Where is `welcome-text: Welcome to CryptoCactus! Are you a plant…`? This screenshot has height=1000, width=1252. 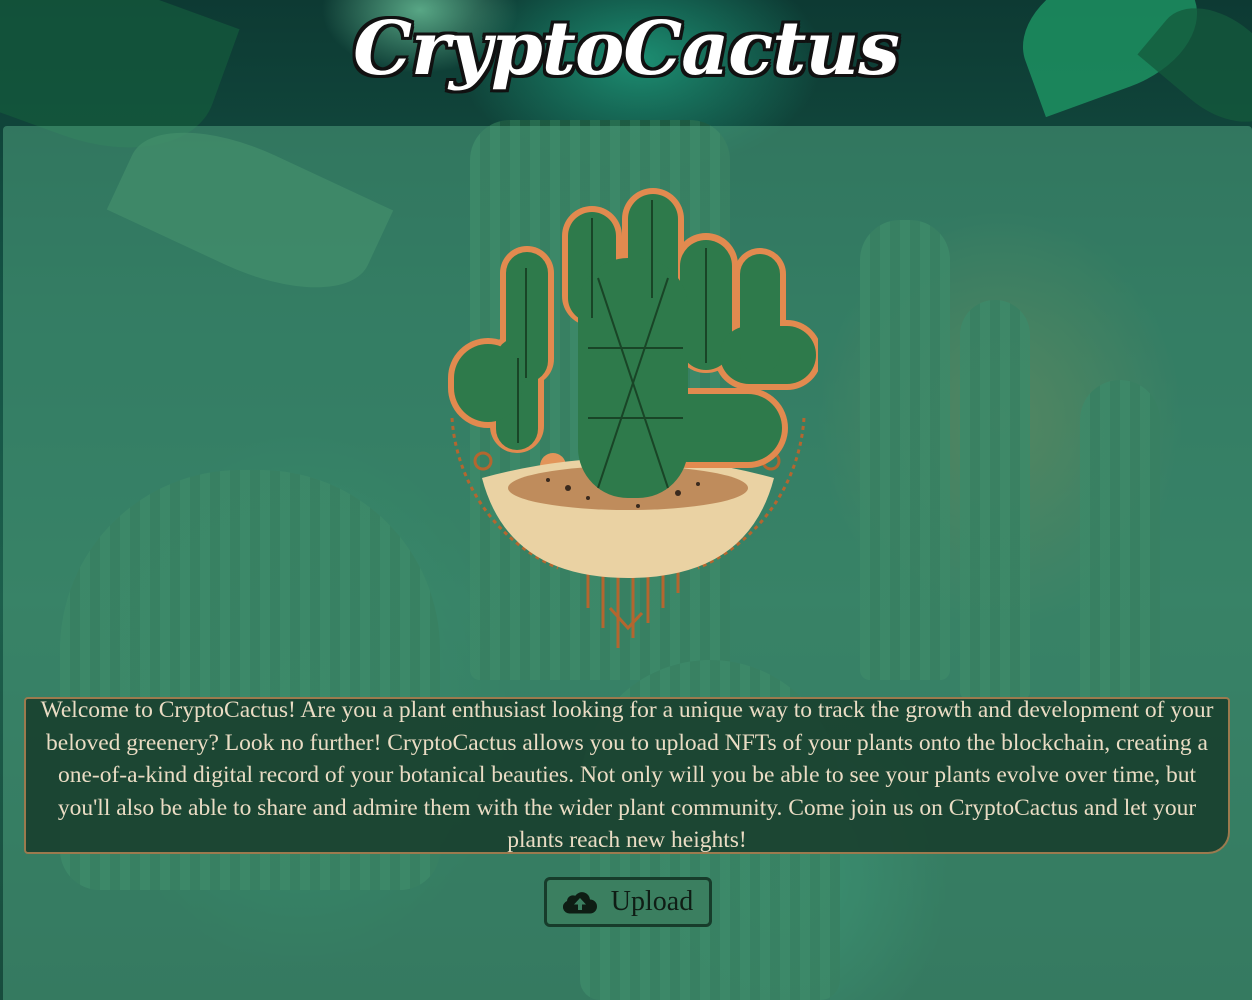 welcome-text: Welcome to CryptoCactus! Are you a plant… is located at coordinates (627, 775).